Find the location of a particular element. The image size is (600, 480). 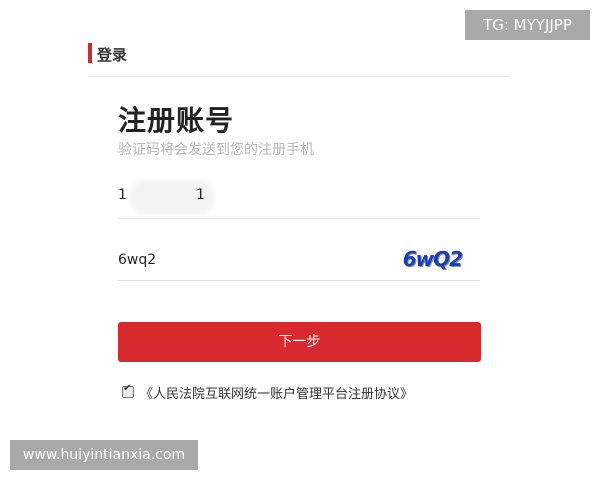

agreement-link: 《人民法院互联网统一账户管理平台注册协议》 is located at coordinates (276, 392).